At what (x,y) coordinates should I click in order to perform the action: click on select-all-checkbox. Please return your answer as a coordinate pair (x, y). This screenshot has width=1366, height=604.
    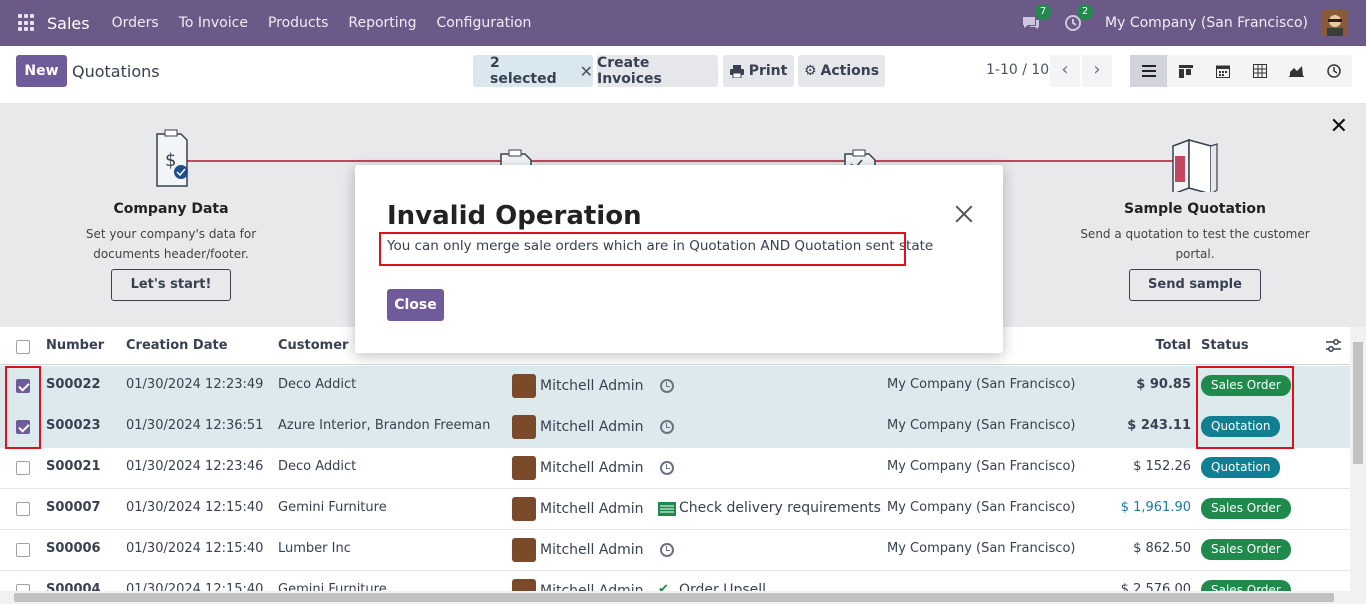
    Looking at the image, I should click on (23, 347).